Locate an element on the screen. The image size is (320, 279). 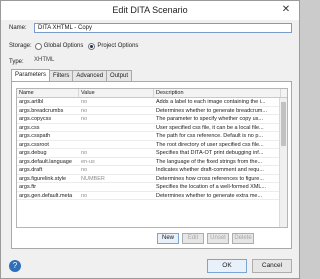
storage-label: Storage: is located at coordinates (20, 46).